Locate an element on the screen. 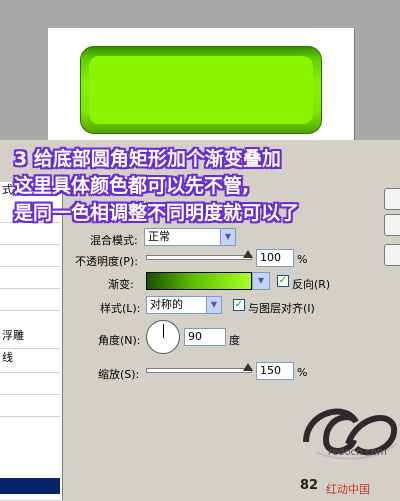  opacity-input: 100 is located at coordinates (275, 258).